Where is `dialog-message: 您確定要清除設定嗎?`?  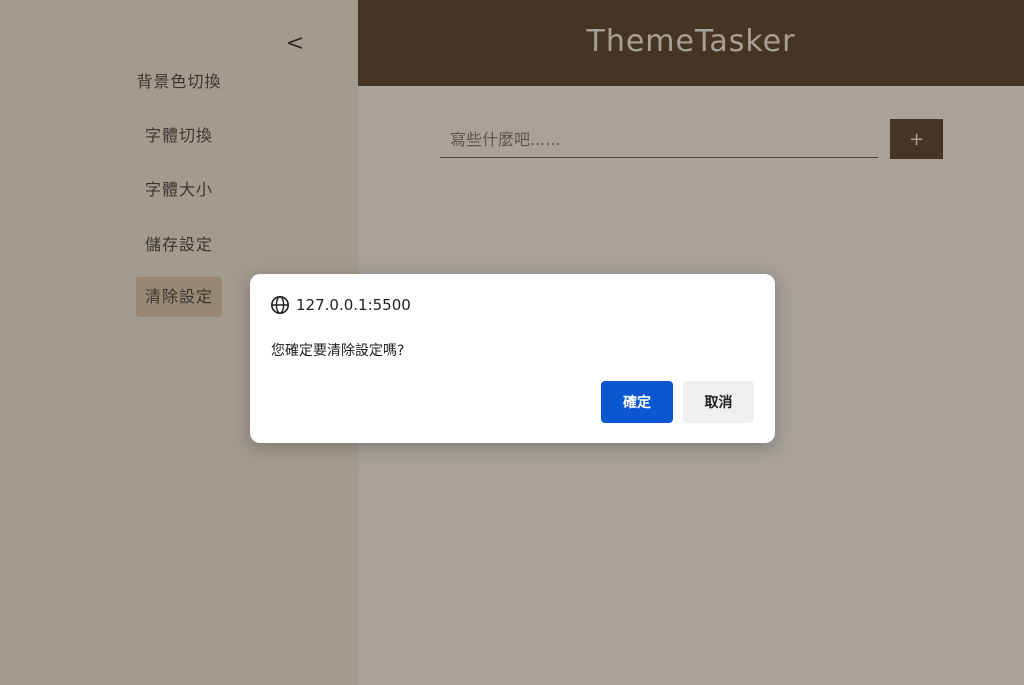 dialog-message: 您確定要清除設定嗎? is located at coordinates (338, 351).